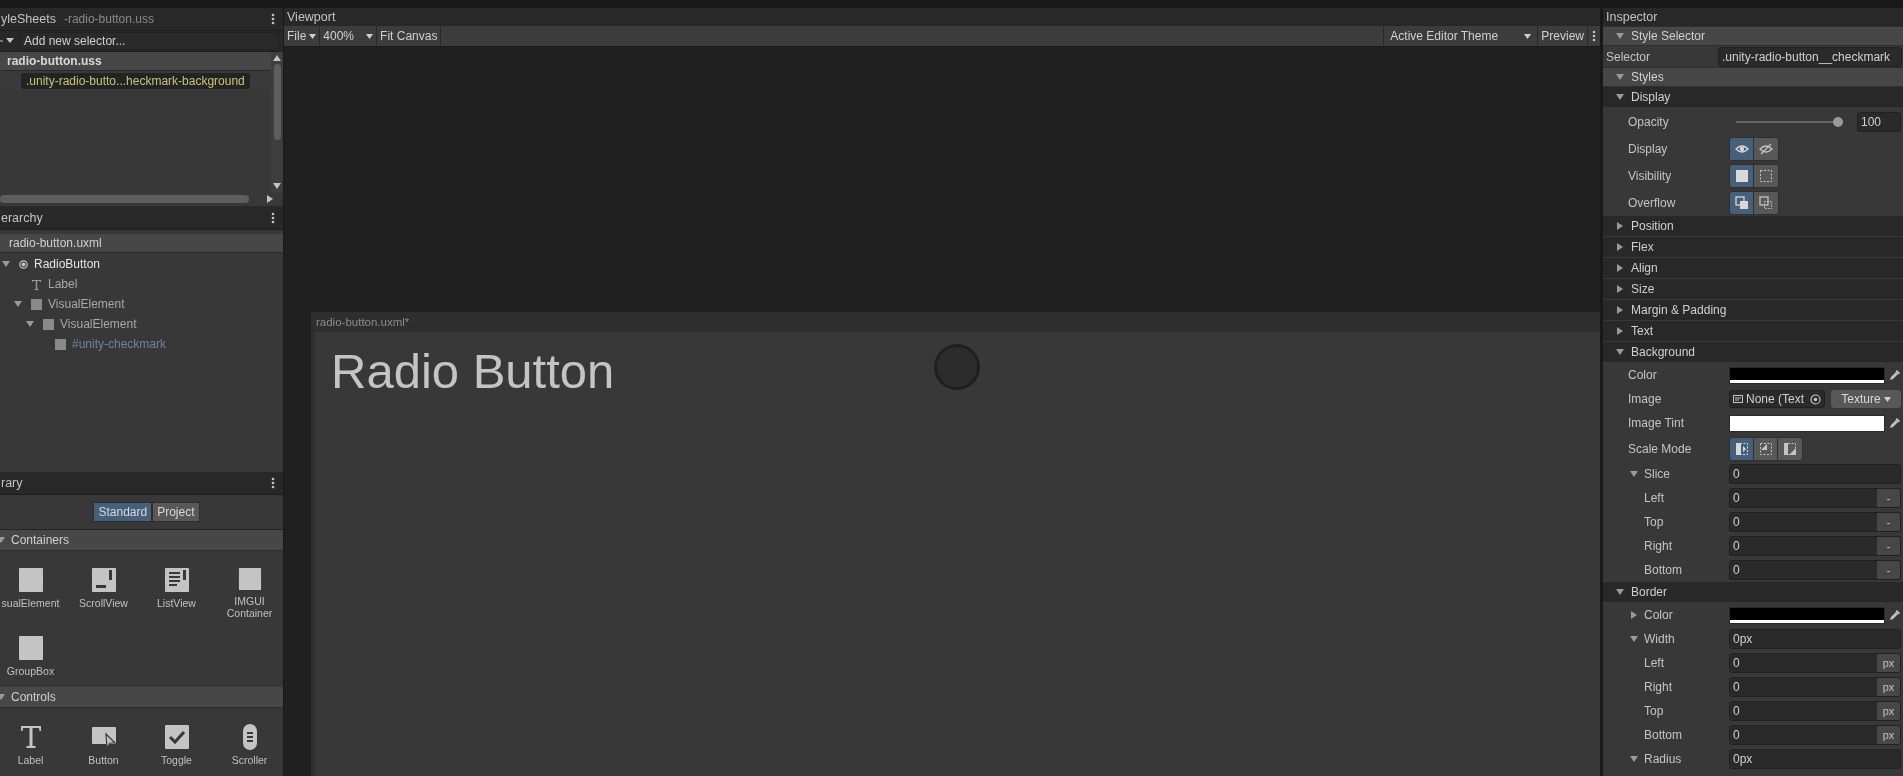  Describe the element at coordinates (1879, 121) in the screenshot. I see `number-field: 100` at that location.